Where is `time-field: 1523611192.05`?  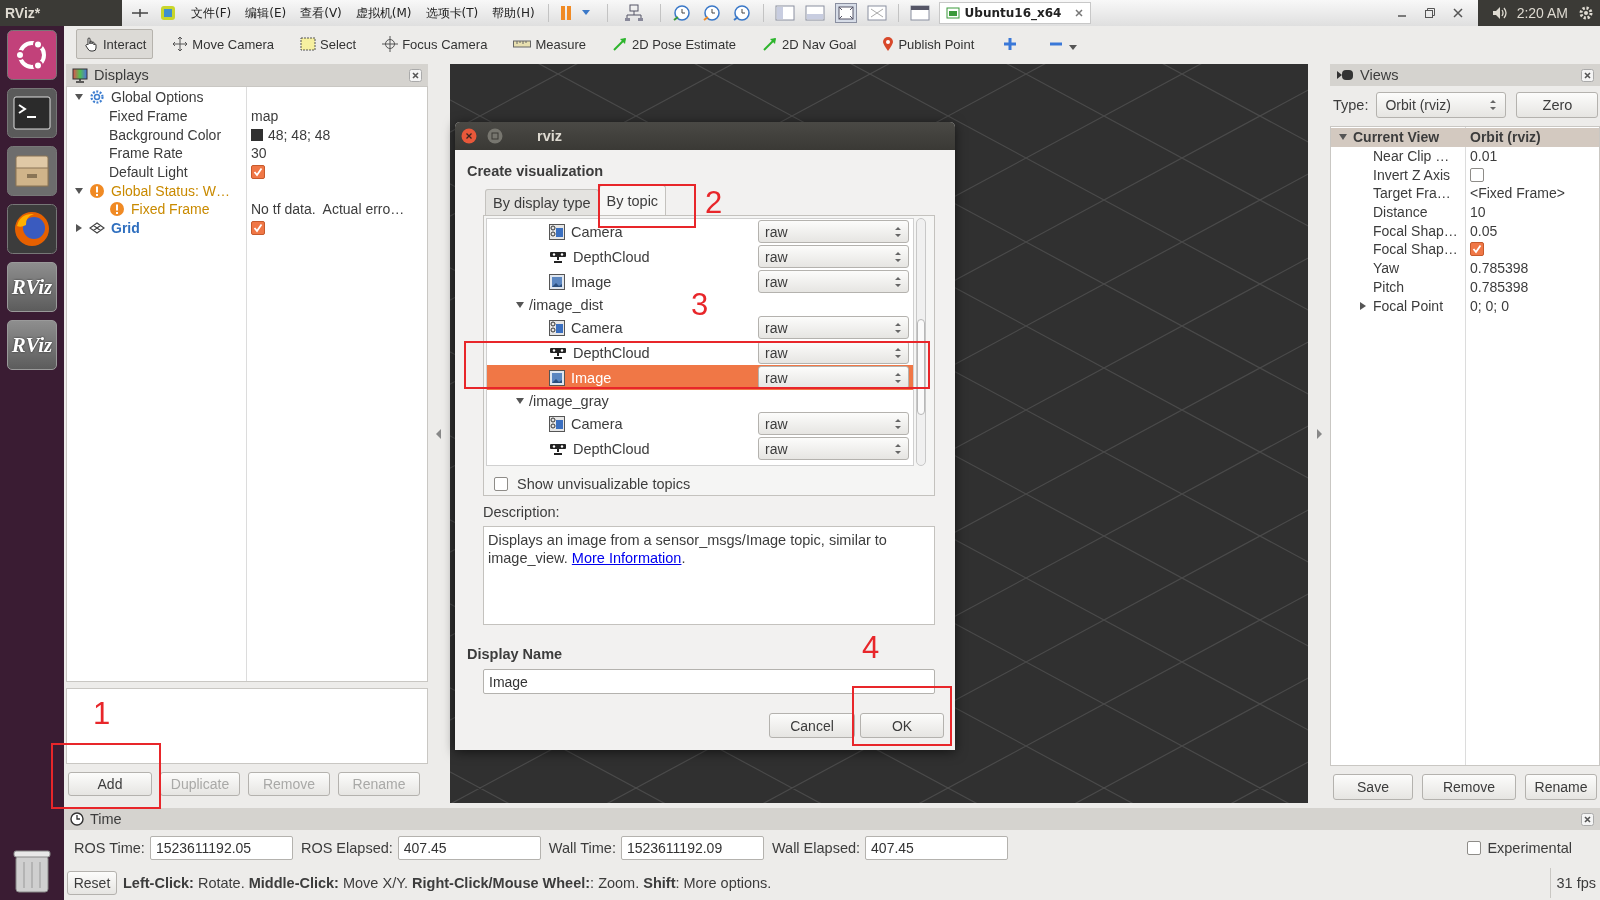 time-field: 1523611192.05 is located at coordinates (221, 848).